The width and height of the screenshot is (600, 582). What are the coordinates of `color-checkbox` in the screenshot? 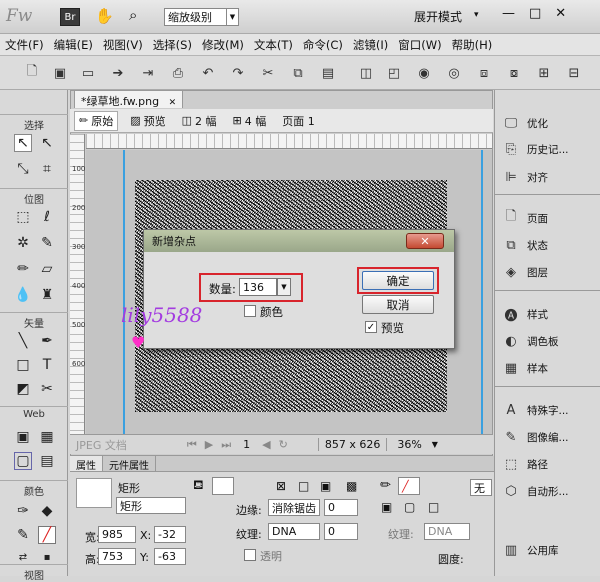 It's located at (250, 311).